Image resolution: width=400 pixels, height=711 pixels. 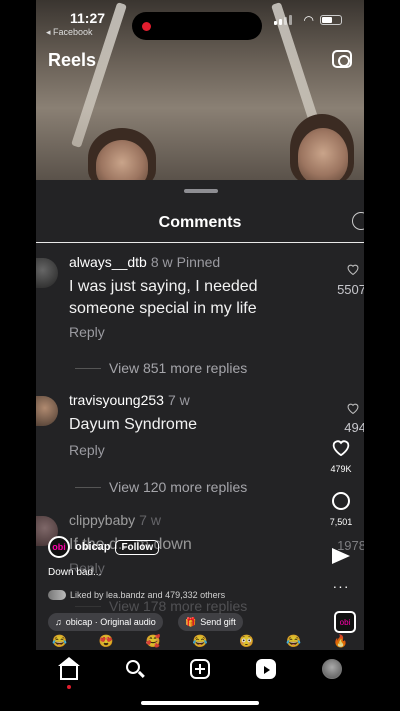 I want to click on create-icon, so click(x=200, y=669).